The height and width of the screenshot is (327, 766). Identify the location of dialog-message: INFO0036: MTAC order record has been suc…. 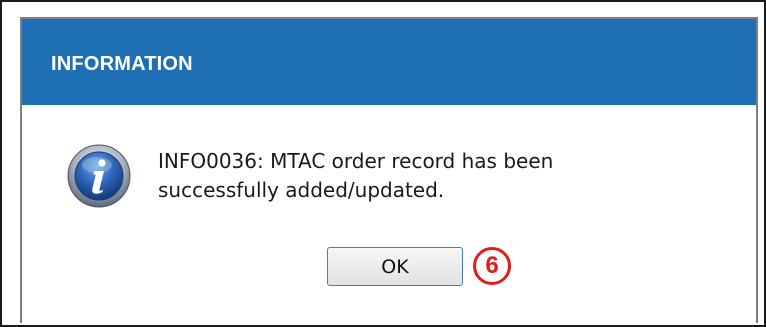
(438, 176).